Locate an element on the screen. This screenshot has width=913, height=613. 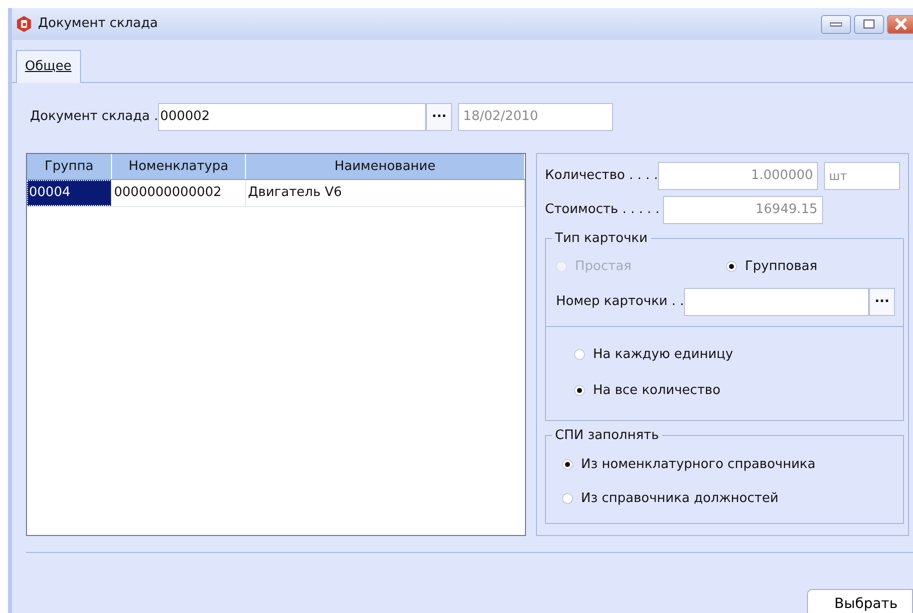
card-number-field is located at coordinates (776, 302).